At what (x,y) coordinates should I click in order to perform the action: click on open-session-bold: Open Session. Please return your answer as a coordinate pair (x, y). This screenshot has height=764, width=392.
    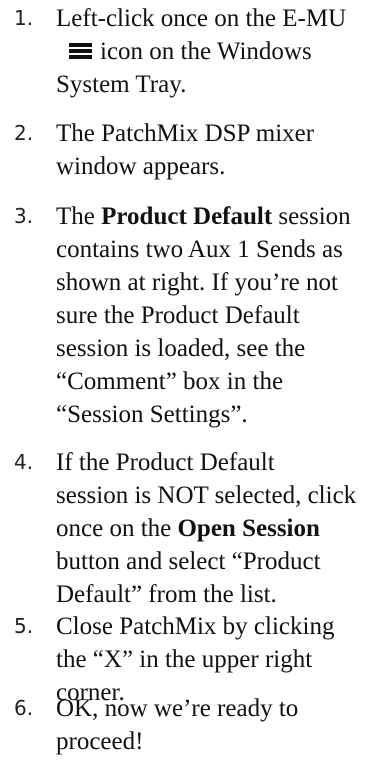
    Looking at the image, I should click on (248, 528).